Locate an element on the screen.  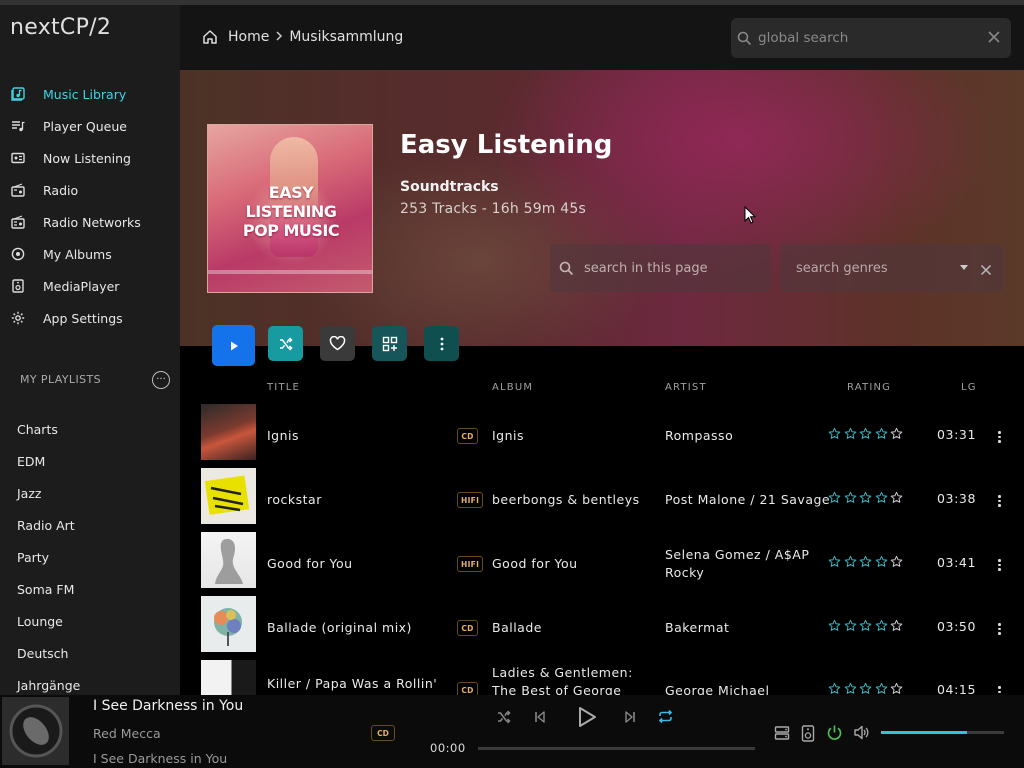
track-artist: Bakermat is located at coordinates (697, 628).